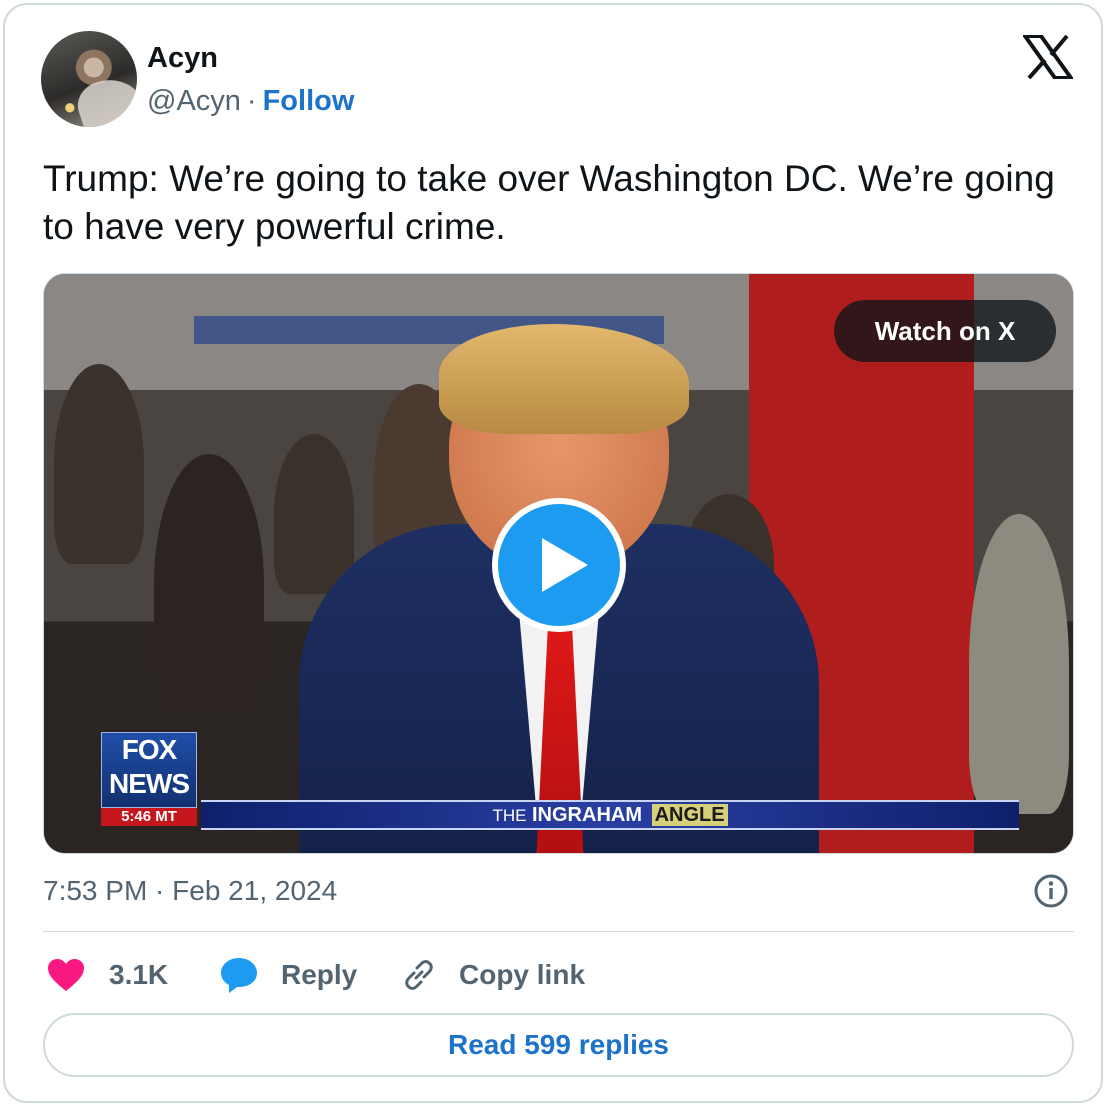  I want to click on show-suffix: ANGLE, so click(689, 815).